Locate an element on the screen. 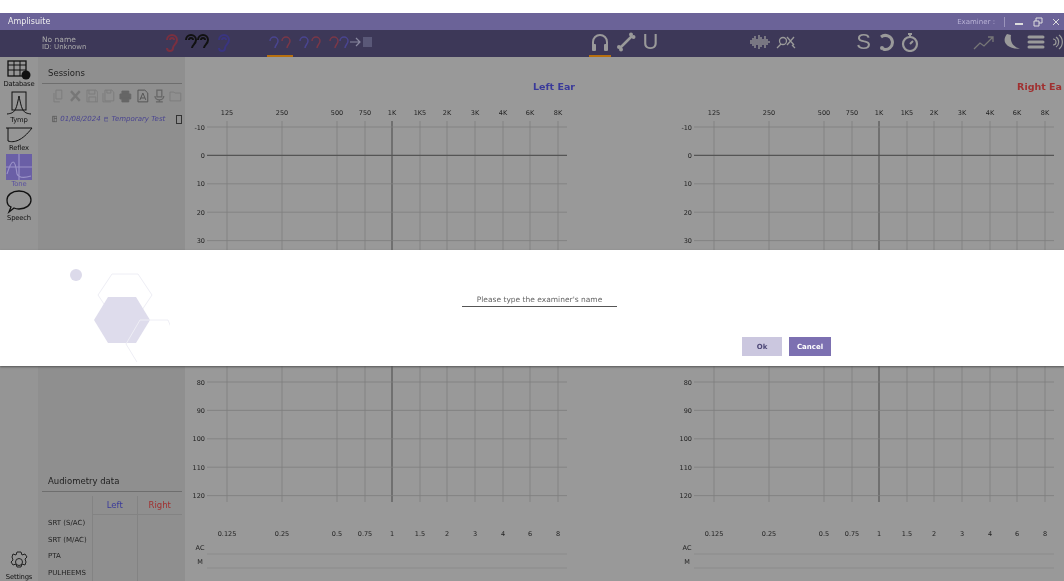  microphone-icon is located at coordinates (159, 96).